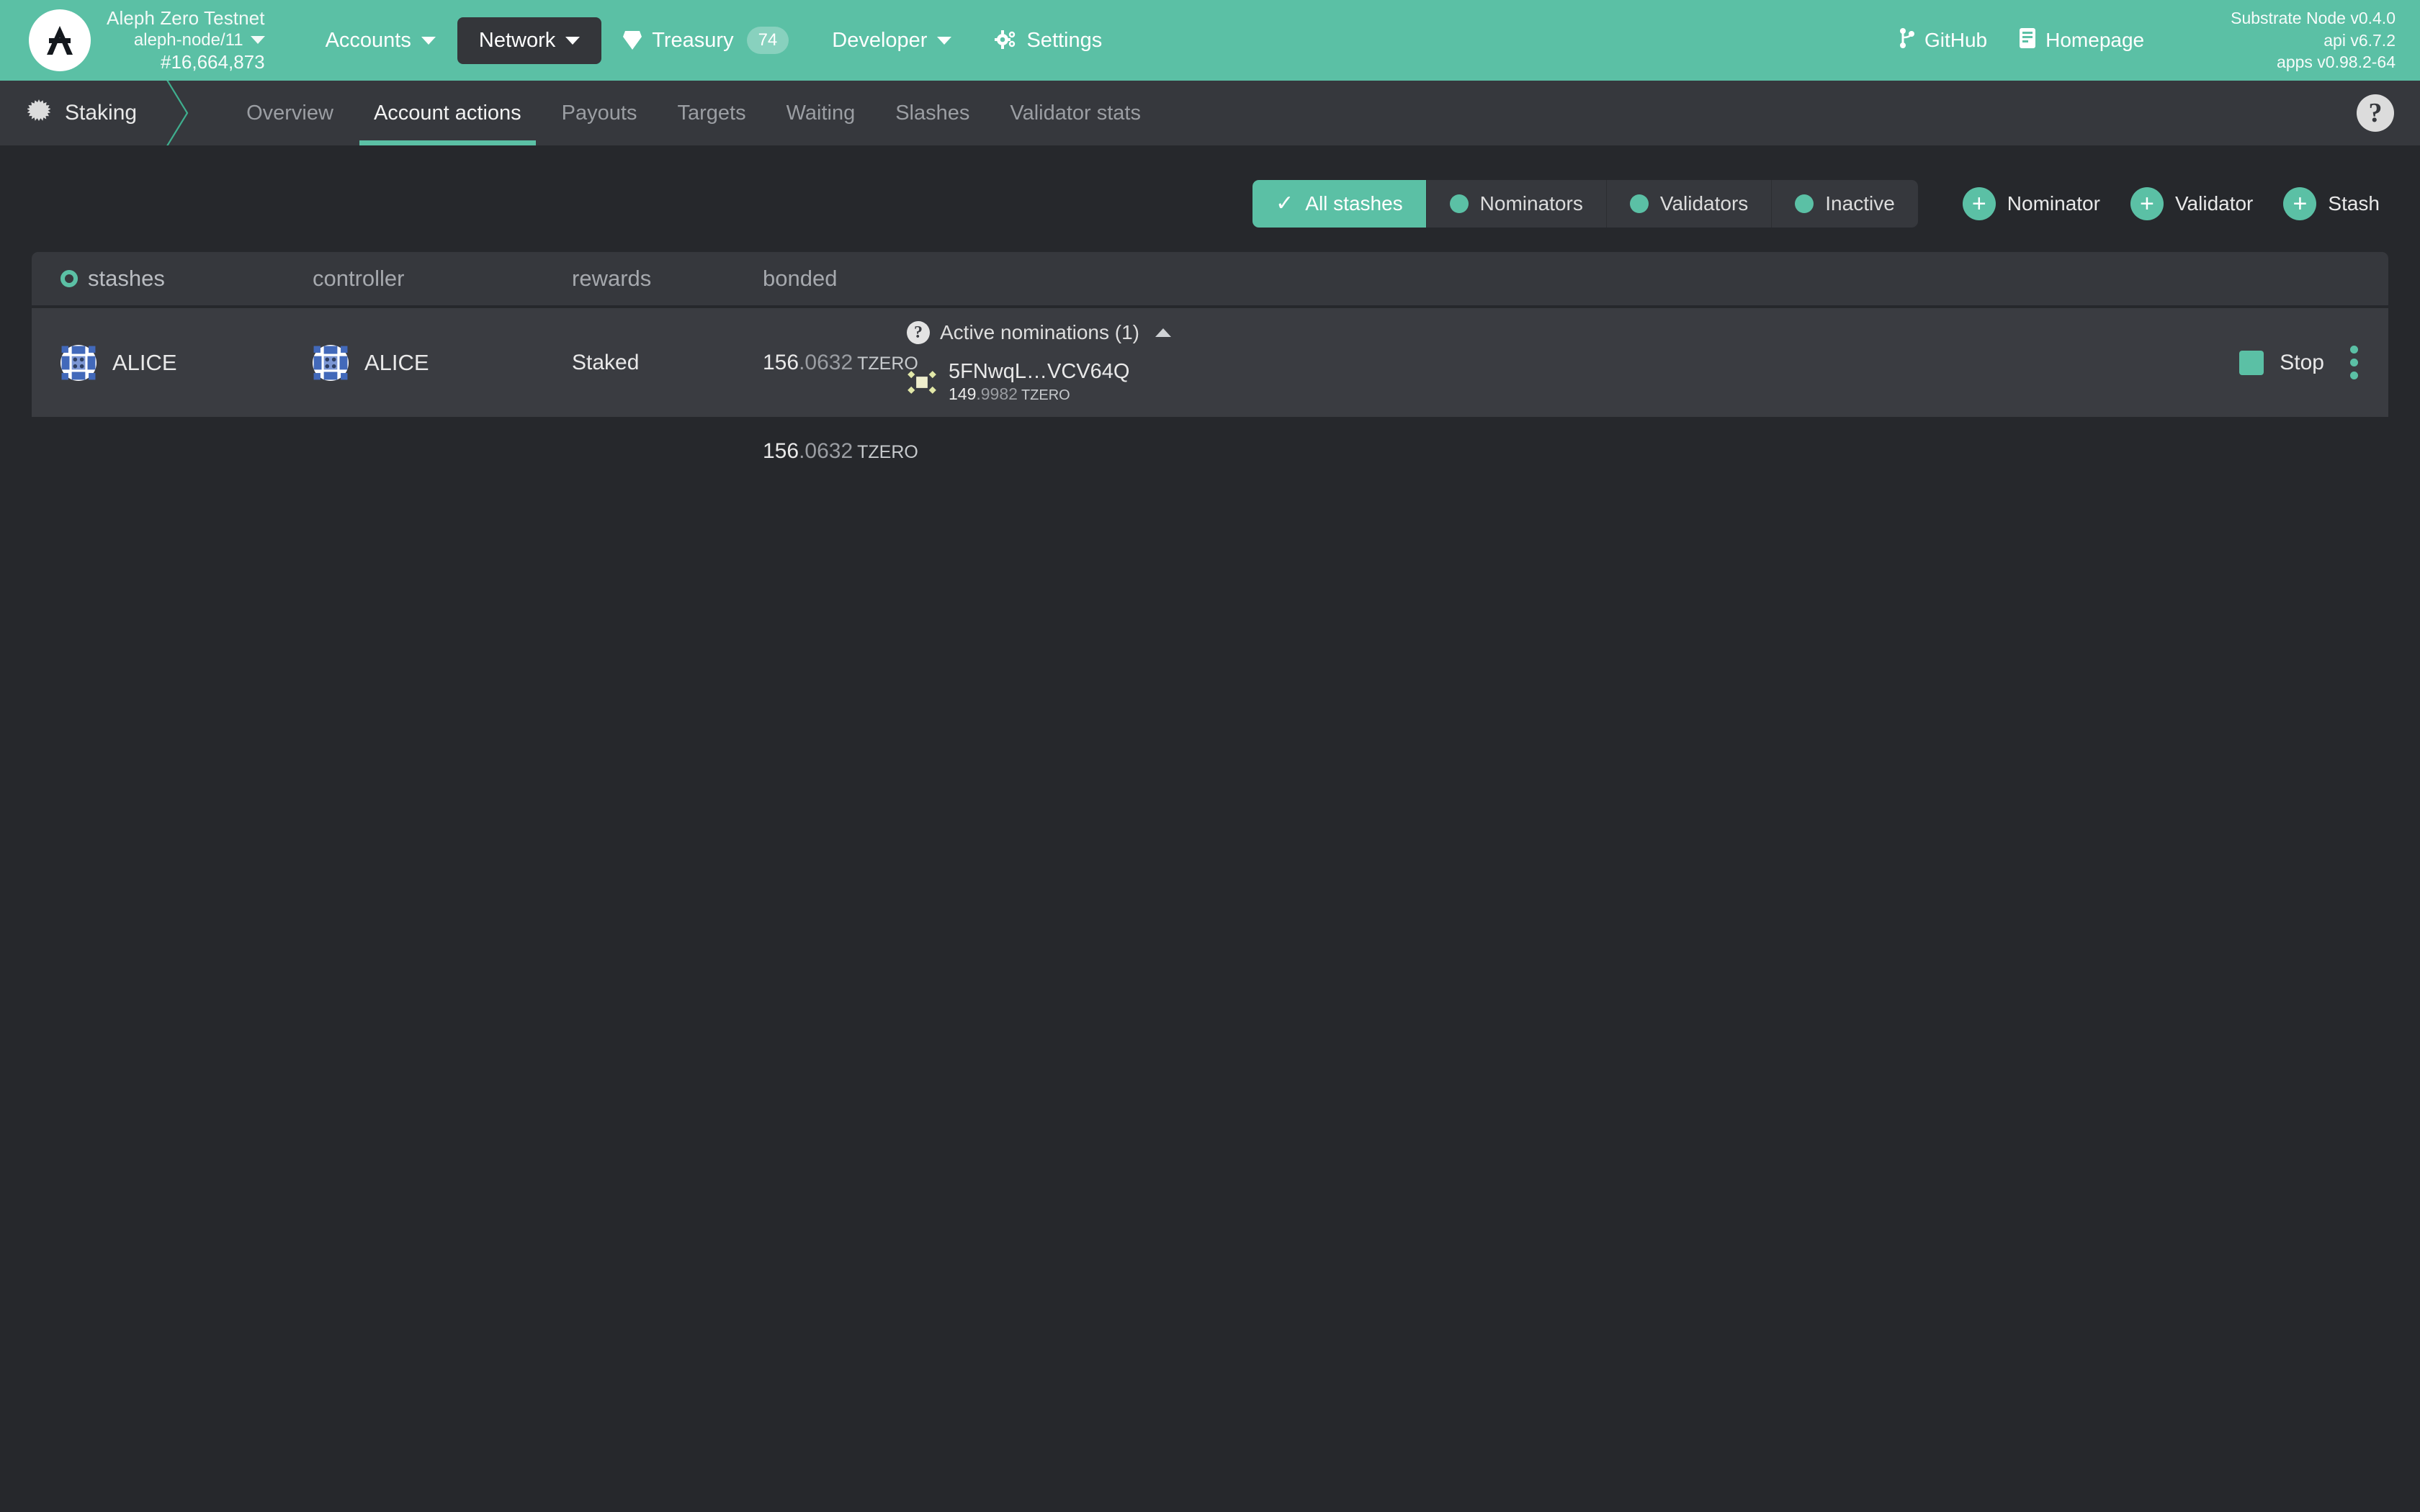 The height and width of the screenshot is (1512, 2420). What do you see at coordinates (932, 113) in the screenshot?
I see `tab-slashes: Slashes` at bounding box center [932, 113].